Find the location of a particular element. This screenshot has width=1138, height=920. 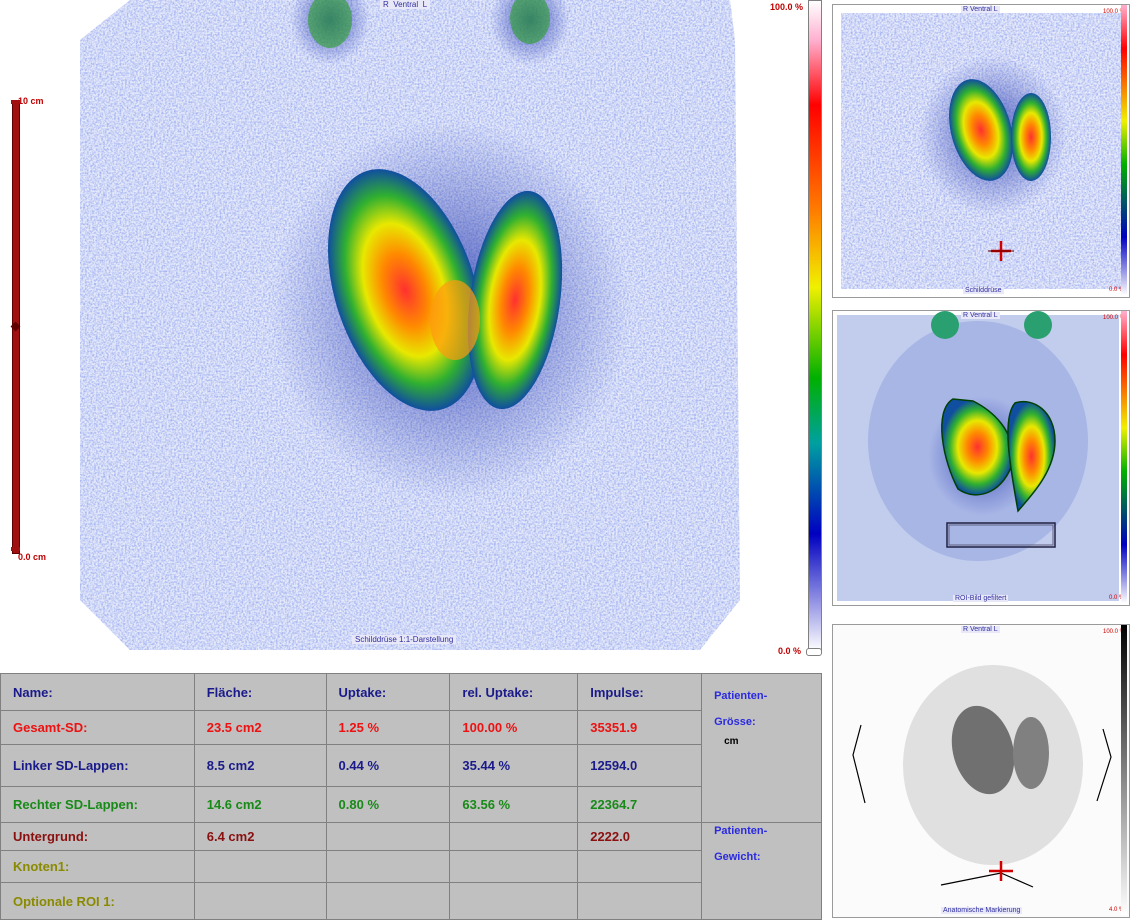

row-knoten-uptake is located at coordinates (388, 866).